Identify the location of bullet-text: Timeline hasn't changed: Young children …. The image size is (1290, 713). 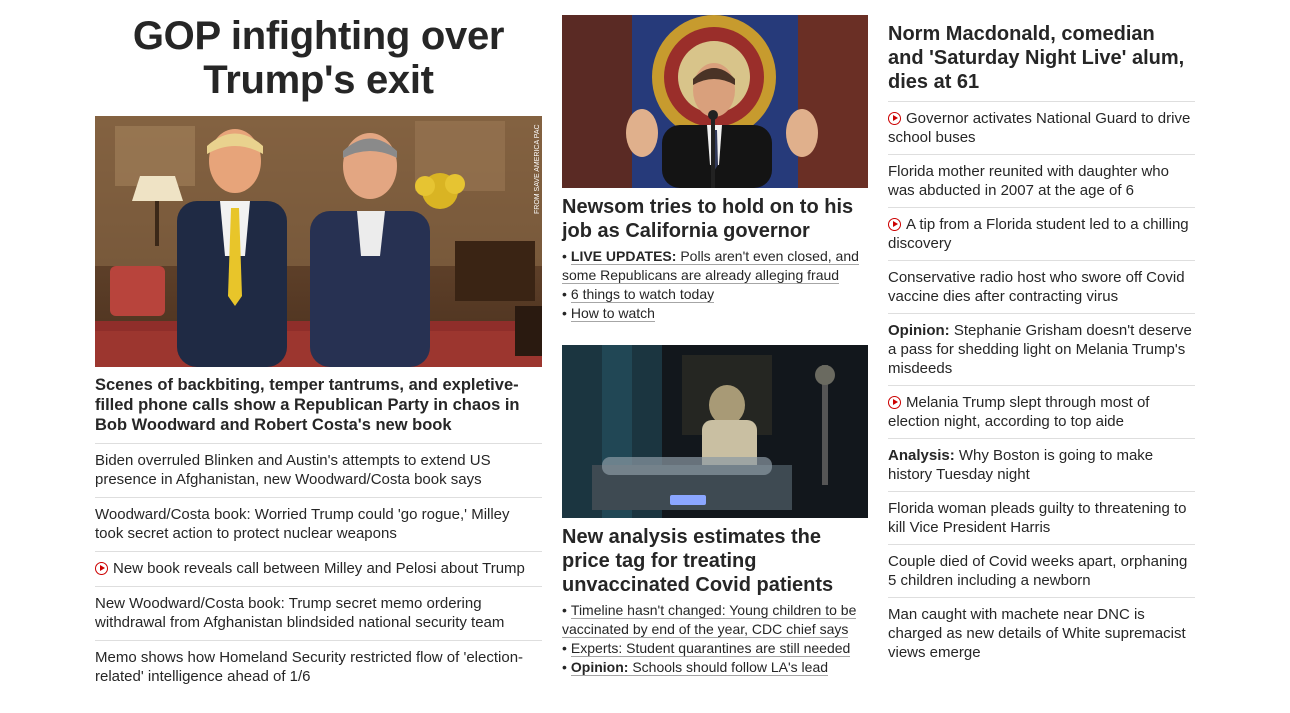
(709, 620).